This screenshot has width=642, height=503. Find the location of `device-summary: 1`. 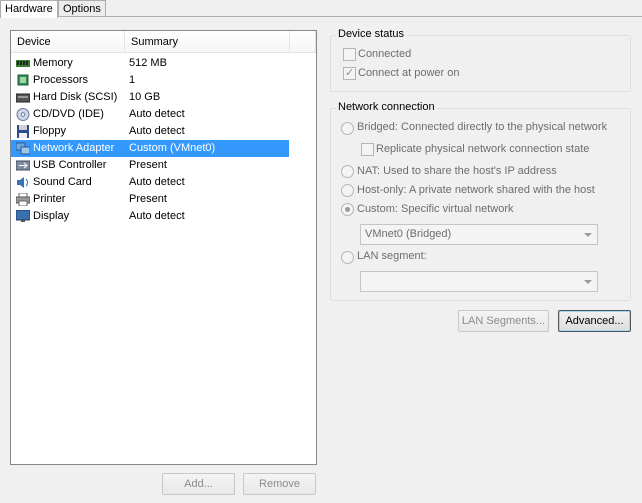

device-summary: 1 is located at coordinates (132, 80).